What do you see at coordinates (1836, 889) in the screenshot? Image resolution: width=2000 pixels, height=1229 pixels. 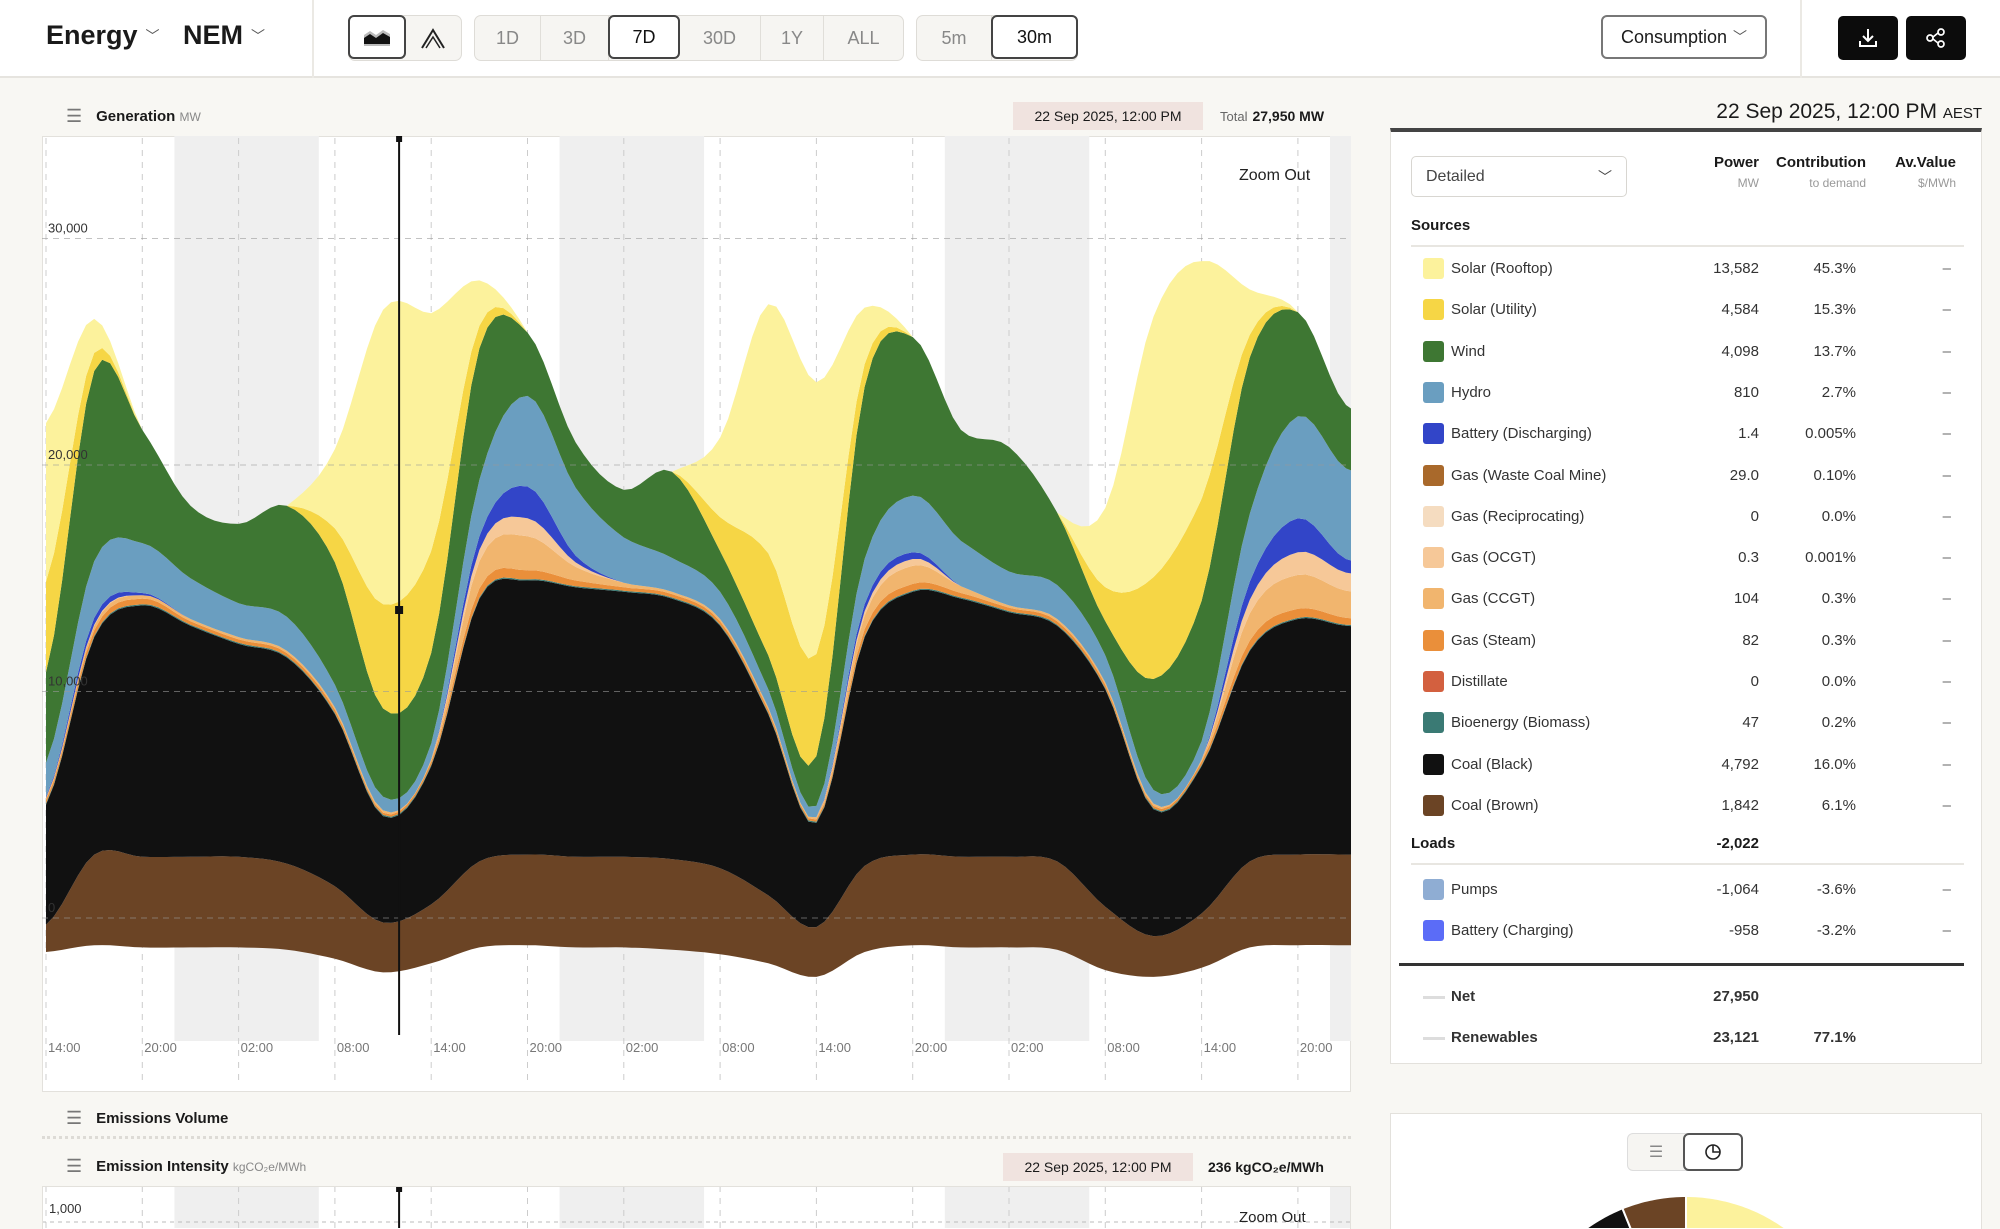 I see `row-contribution: -3.6%` at bounding box center [1836, 889].